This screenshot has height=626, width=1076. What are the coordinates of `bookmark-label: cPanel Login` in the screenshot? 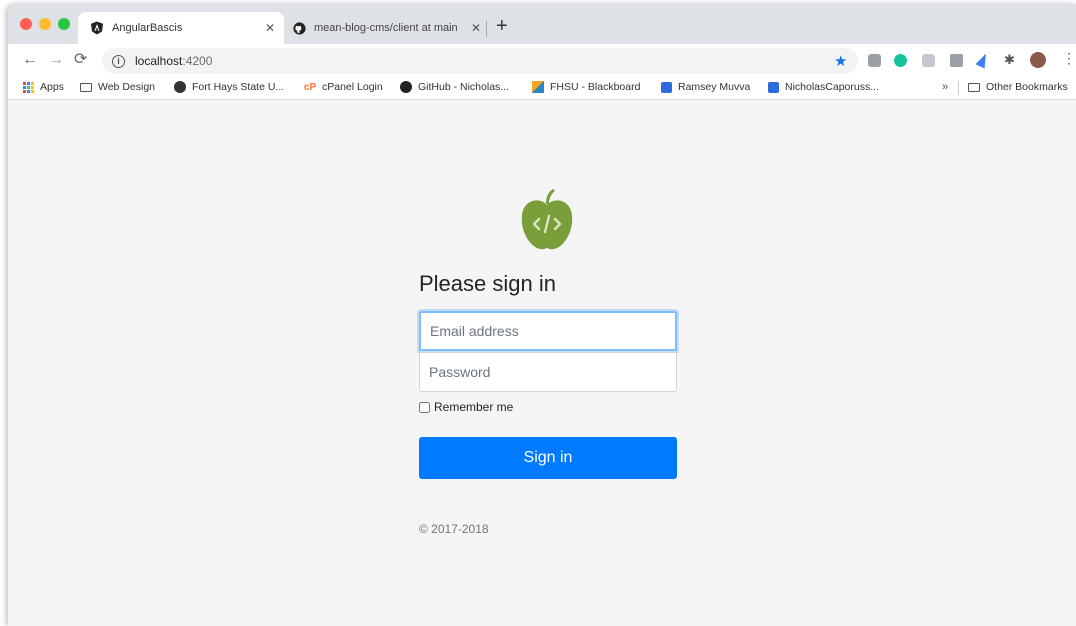 It's located at (352, 87).